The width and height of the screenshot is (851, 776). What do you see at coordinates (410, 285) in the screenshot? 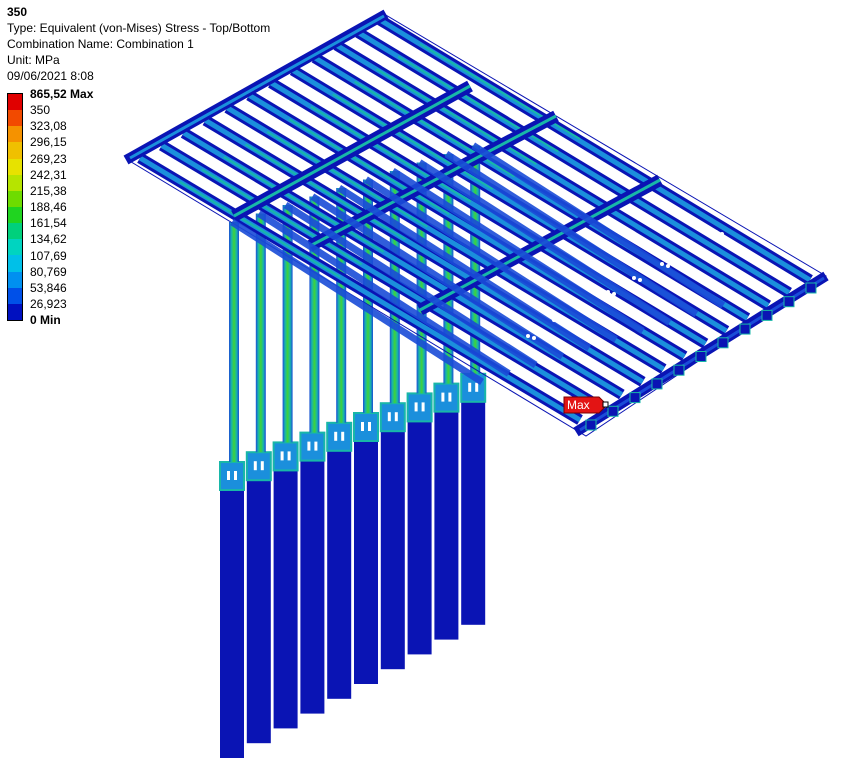
I see `support-beam` at bounding box center [410, 285].